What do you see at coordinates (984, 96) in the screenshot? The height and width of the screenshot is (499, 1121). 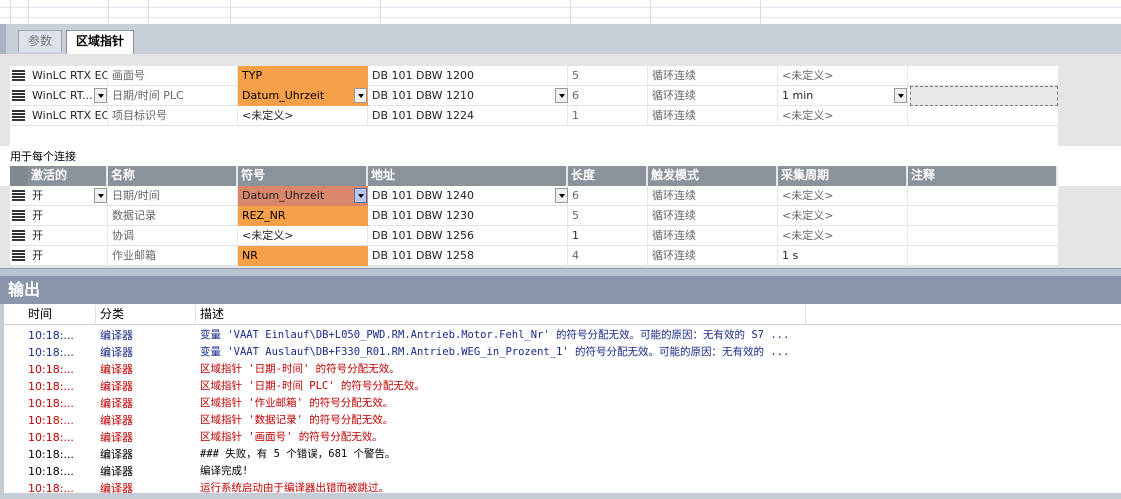 I see `comment-cell-selected` at bounding box center [984, 96].